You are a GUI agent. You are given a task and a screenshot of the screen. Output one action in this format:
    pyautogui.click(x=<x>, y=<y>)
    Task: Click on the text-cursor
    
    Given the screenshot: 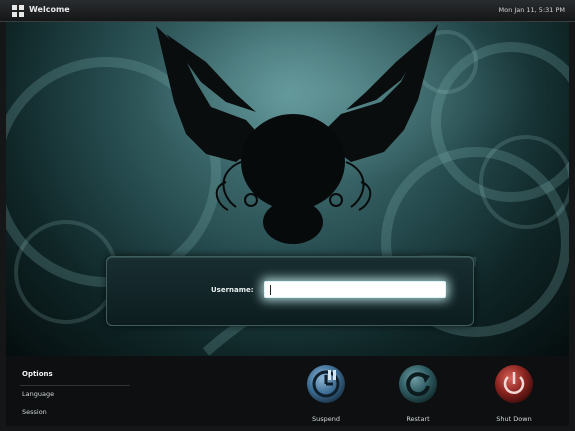 What is the action you would take?
    pyautogui.click(x=270, y=290)
    